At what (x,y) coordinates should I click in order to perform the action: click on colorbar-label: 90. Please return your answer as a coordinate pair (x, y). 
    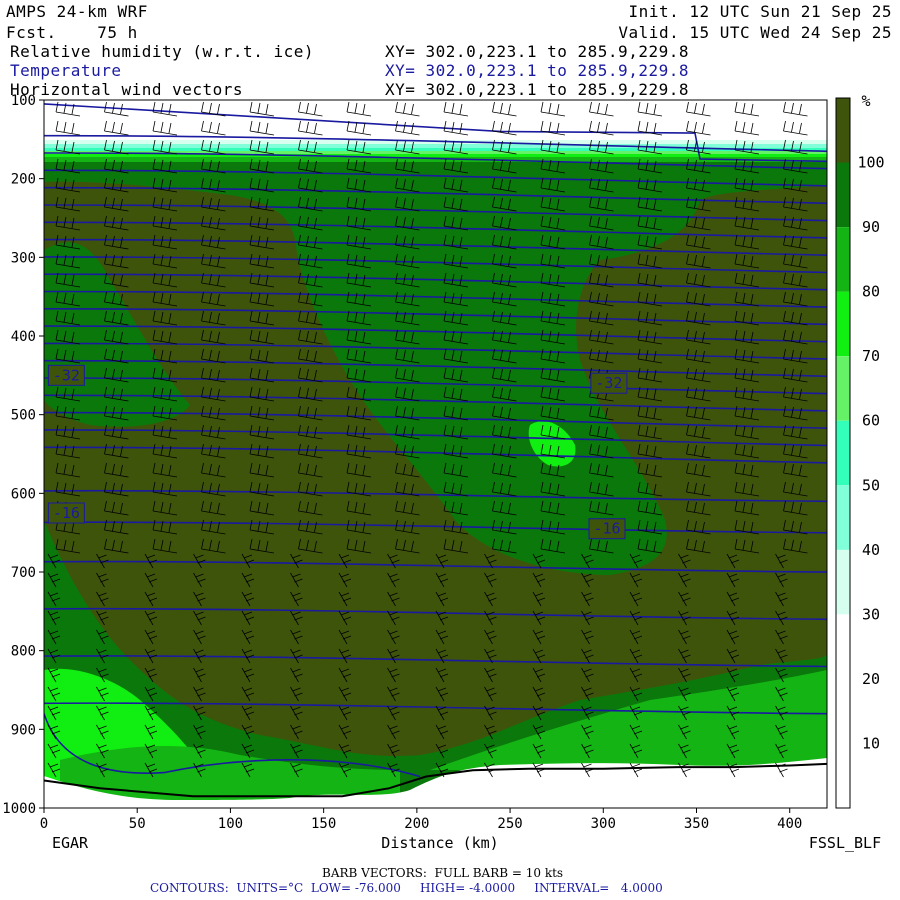
    Looking at the image, I should click on (871, 227).